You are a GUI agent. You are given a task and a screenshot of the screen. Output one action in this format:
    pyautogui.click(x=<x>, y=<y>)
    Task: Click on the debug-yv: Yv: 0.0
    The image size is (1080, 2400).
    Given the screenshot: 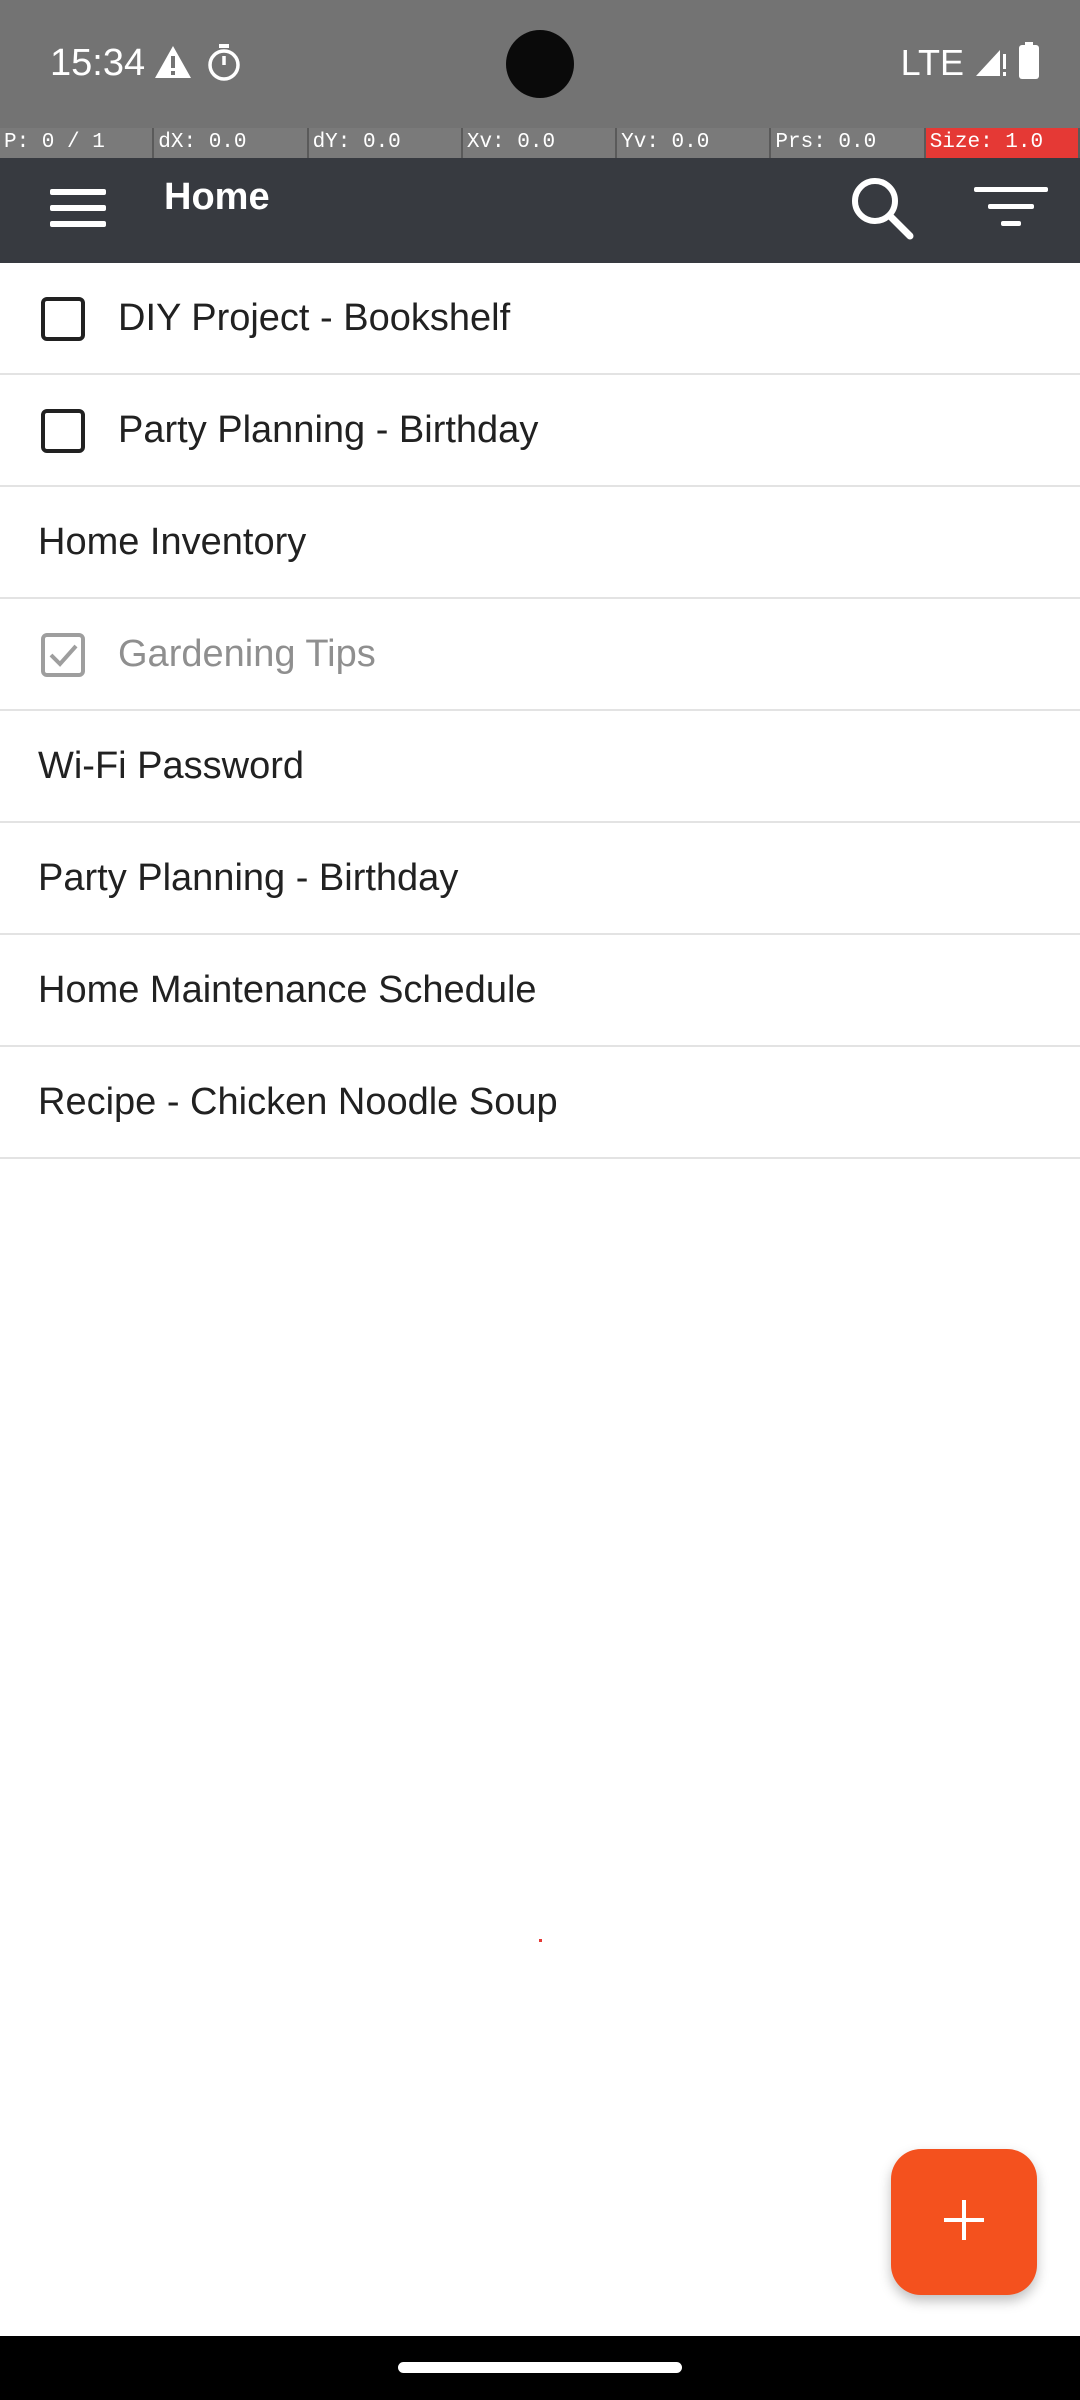 What is the action you would take?
    pyautogui.click(x=694, y=143)
    